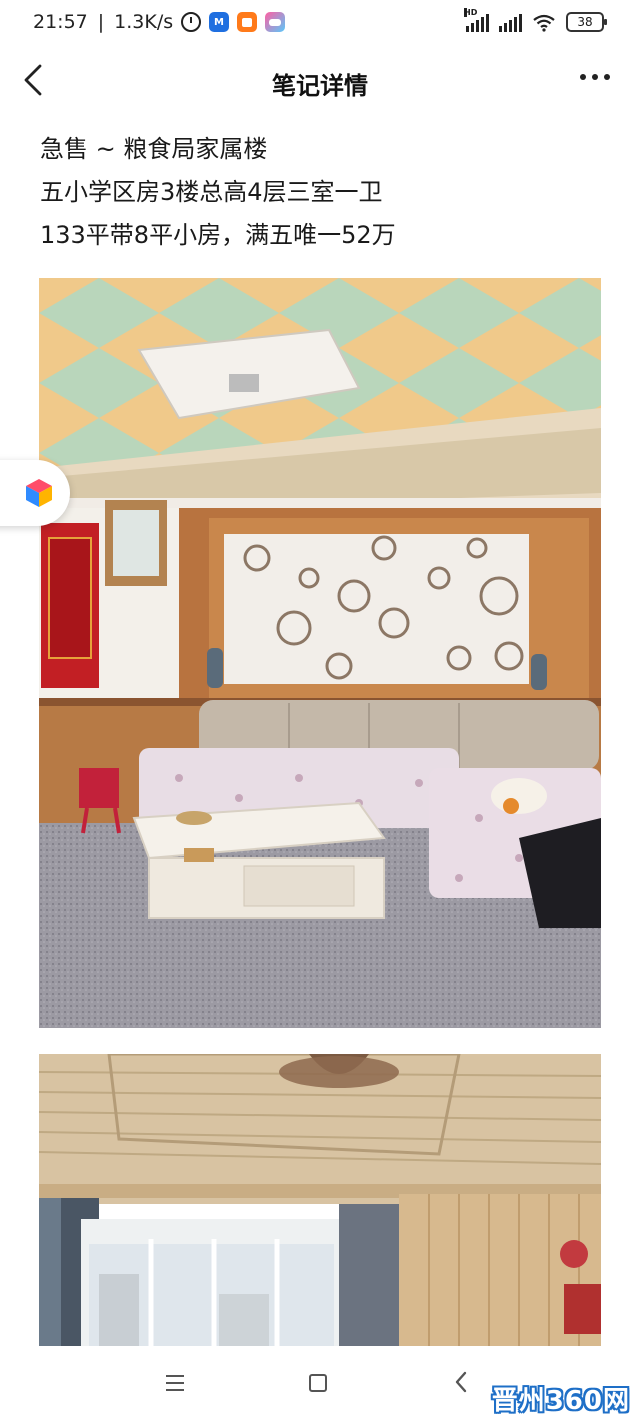  I want to click on top-nav-bar: 笔记详情, so click(320, 80).